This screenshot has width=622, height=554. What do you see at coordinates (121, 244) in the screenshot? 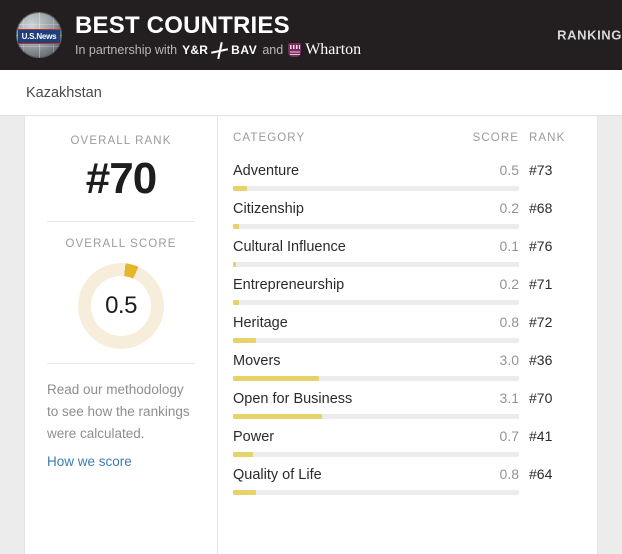
I see `overall-score-label: OVERALL SCORE` at bounding box center [121, 244].